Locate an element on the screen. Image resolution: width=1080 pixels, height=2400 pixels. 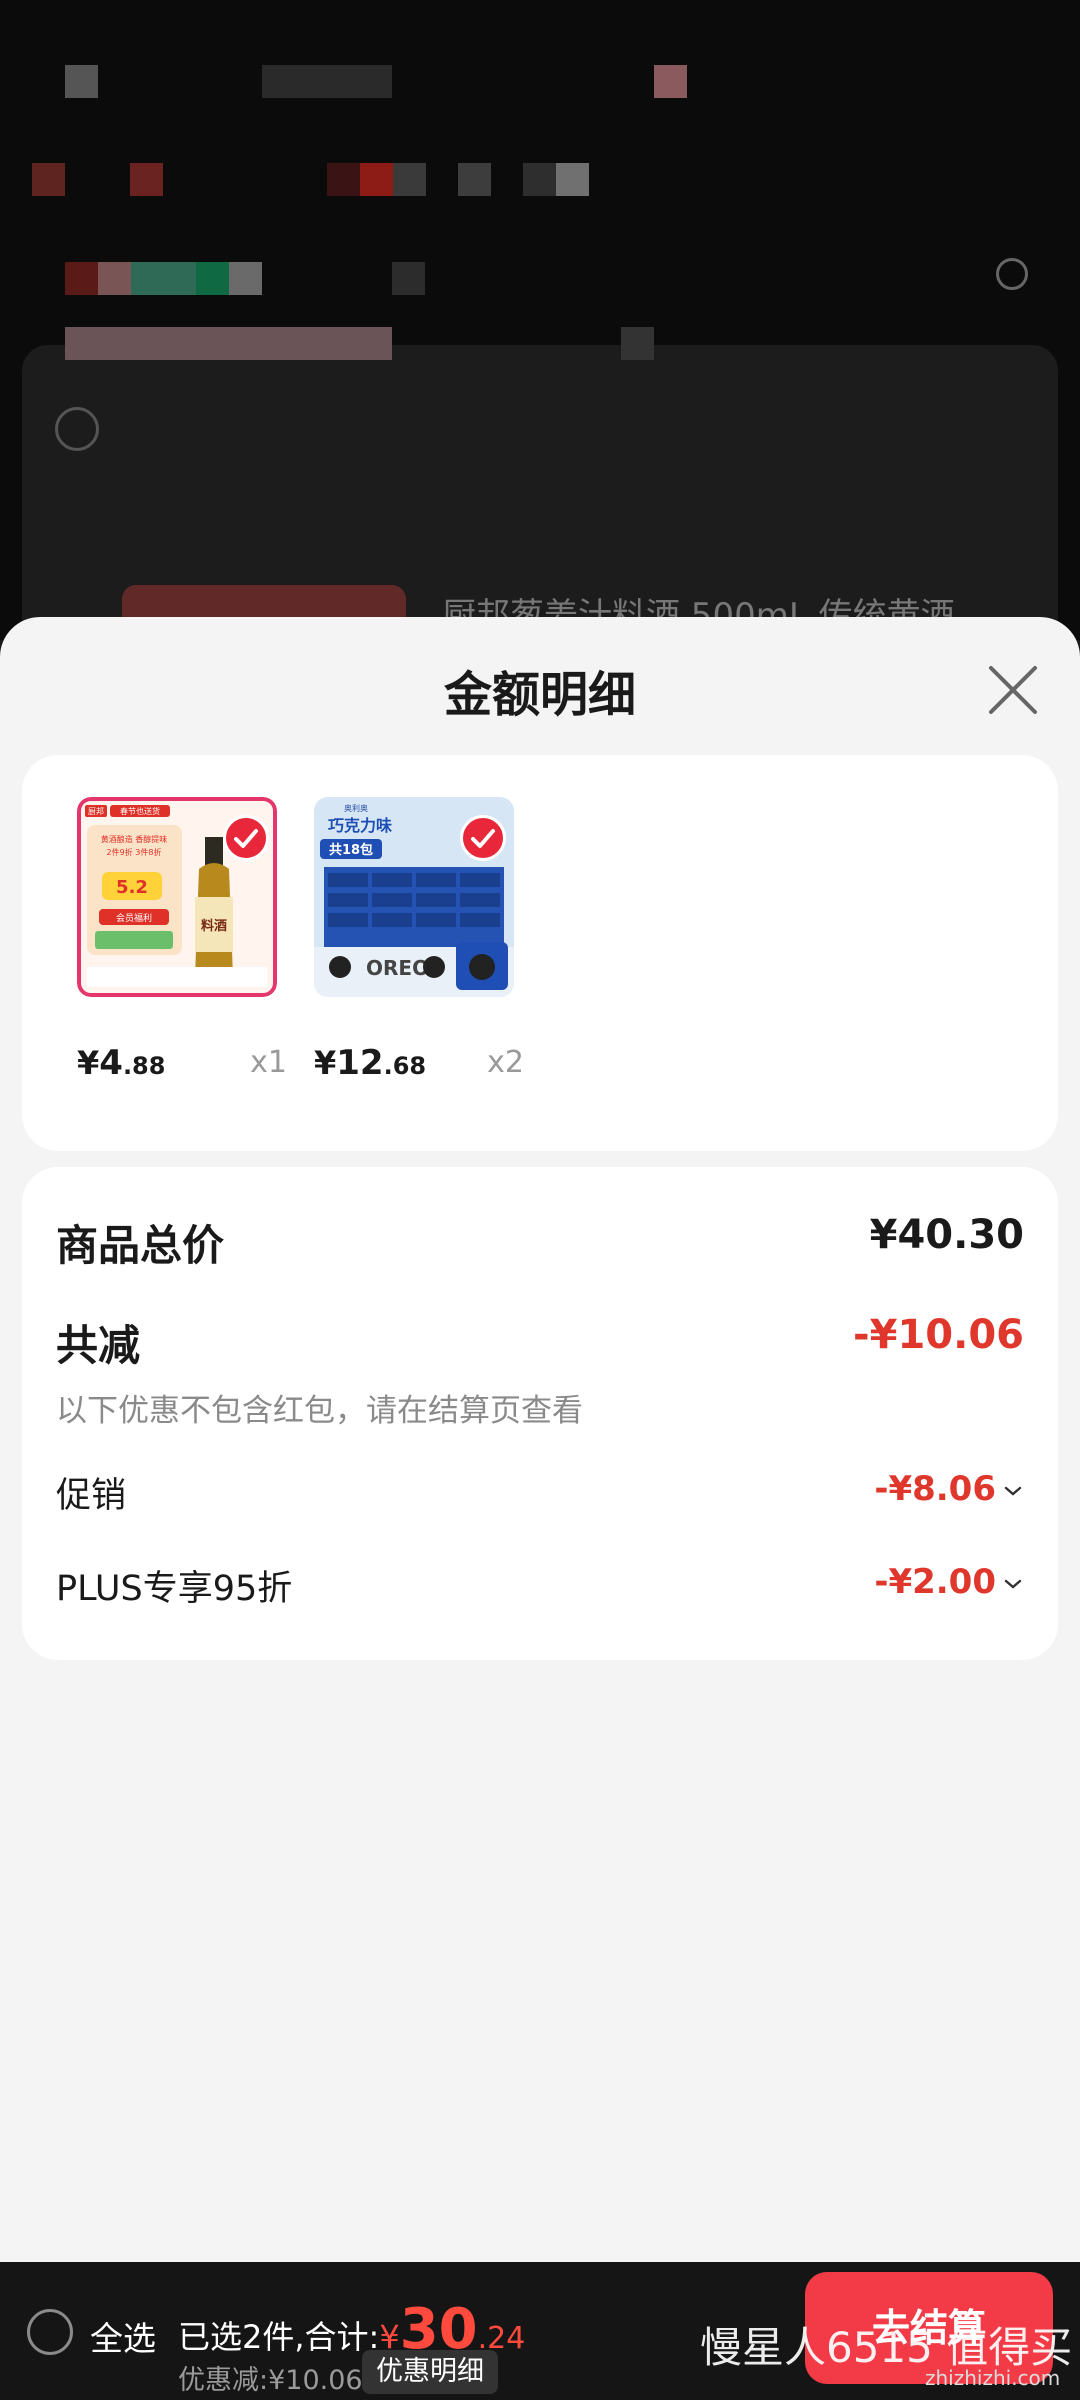
total-price-value: ¥40.30 is located at coordinates (946, 1235).